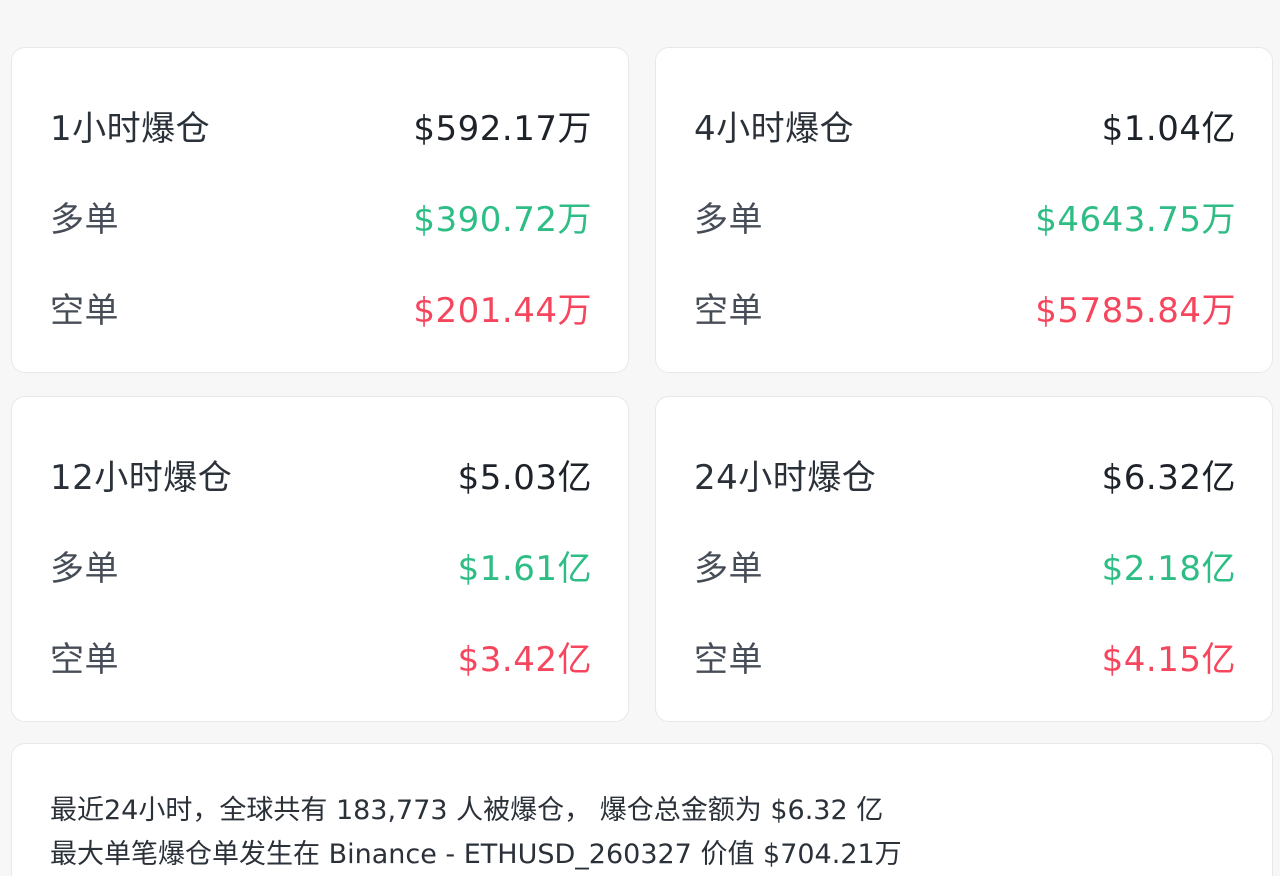 Image resolution: width=1280 pixels, height=876 pixels. Describe the element at coordinates (1168, 128) in the screenshot. I see `total-value: $1.04亿` at that location.